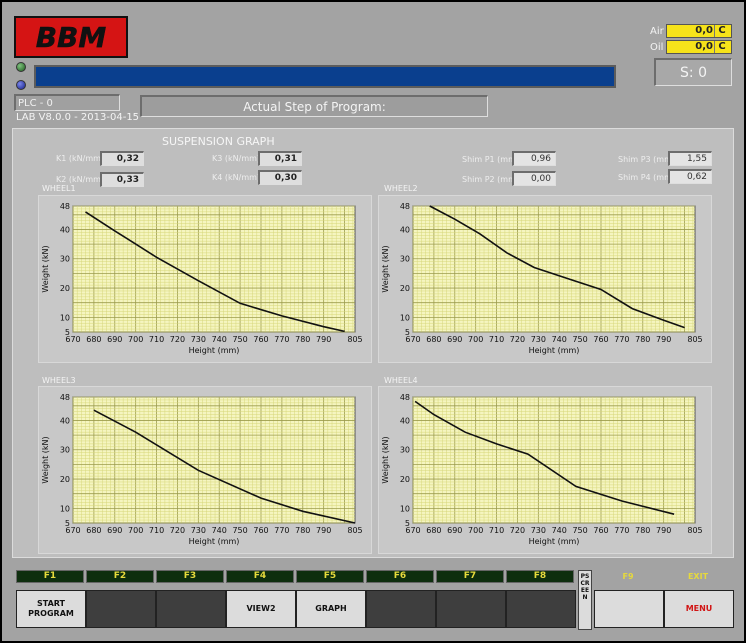 This screenshot has height=643, width=746. What do you see at coordinates (540, 576) in the screenshot?
I see `f8-key-label: F8` at bounding box center [540, 576].